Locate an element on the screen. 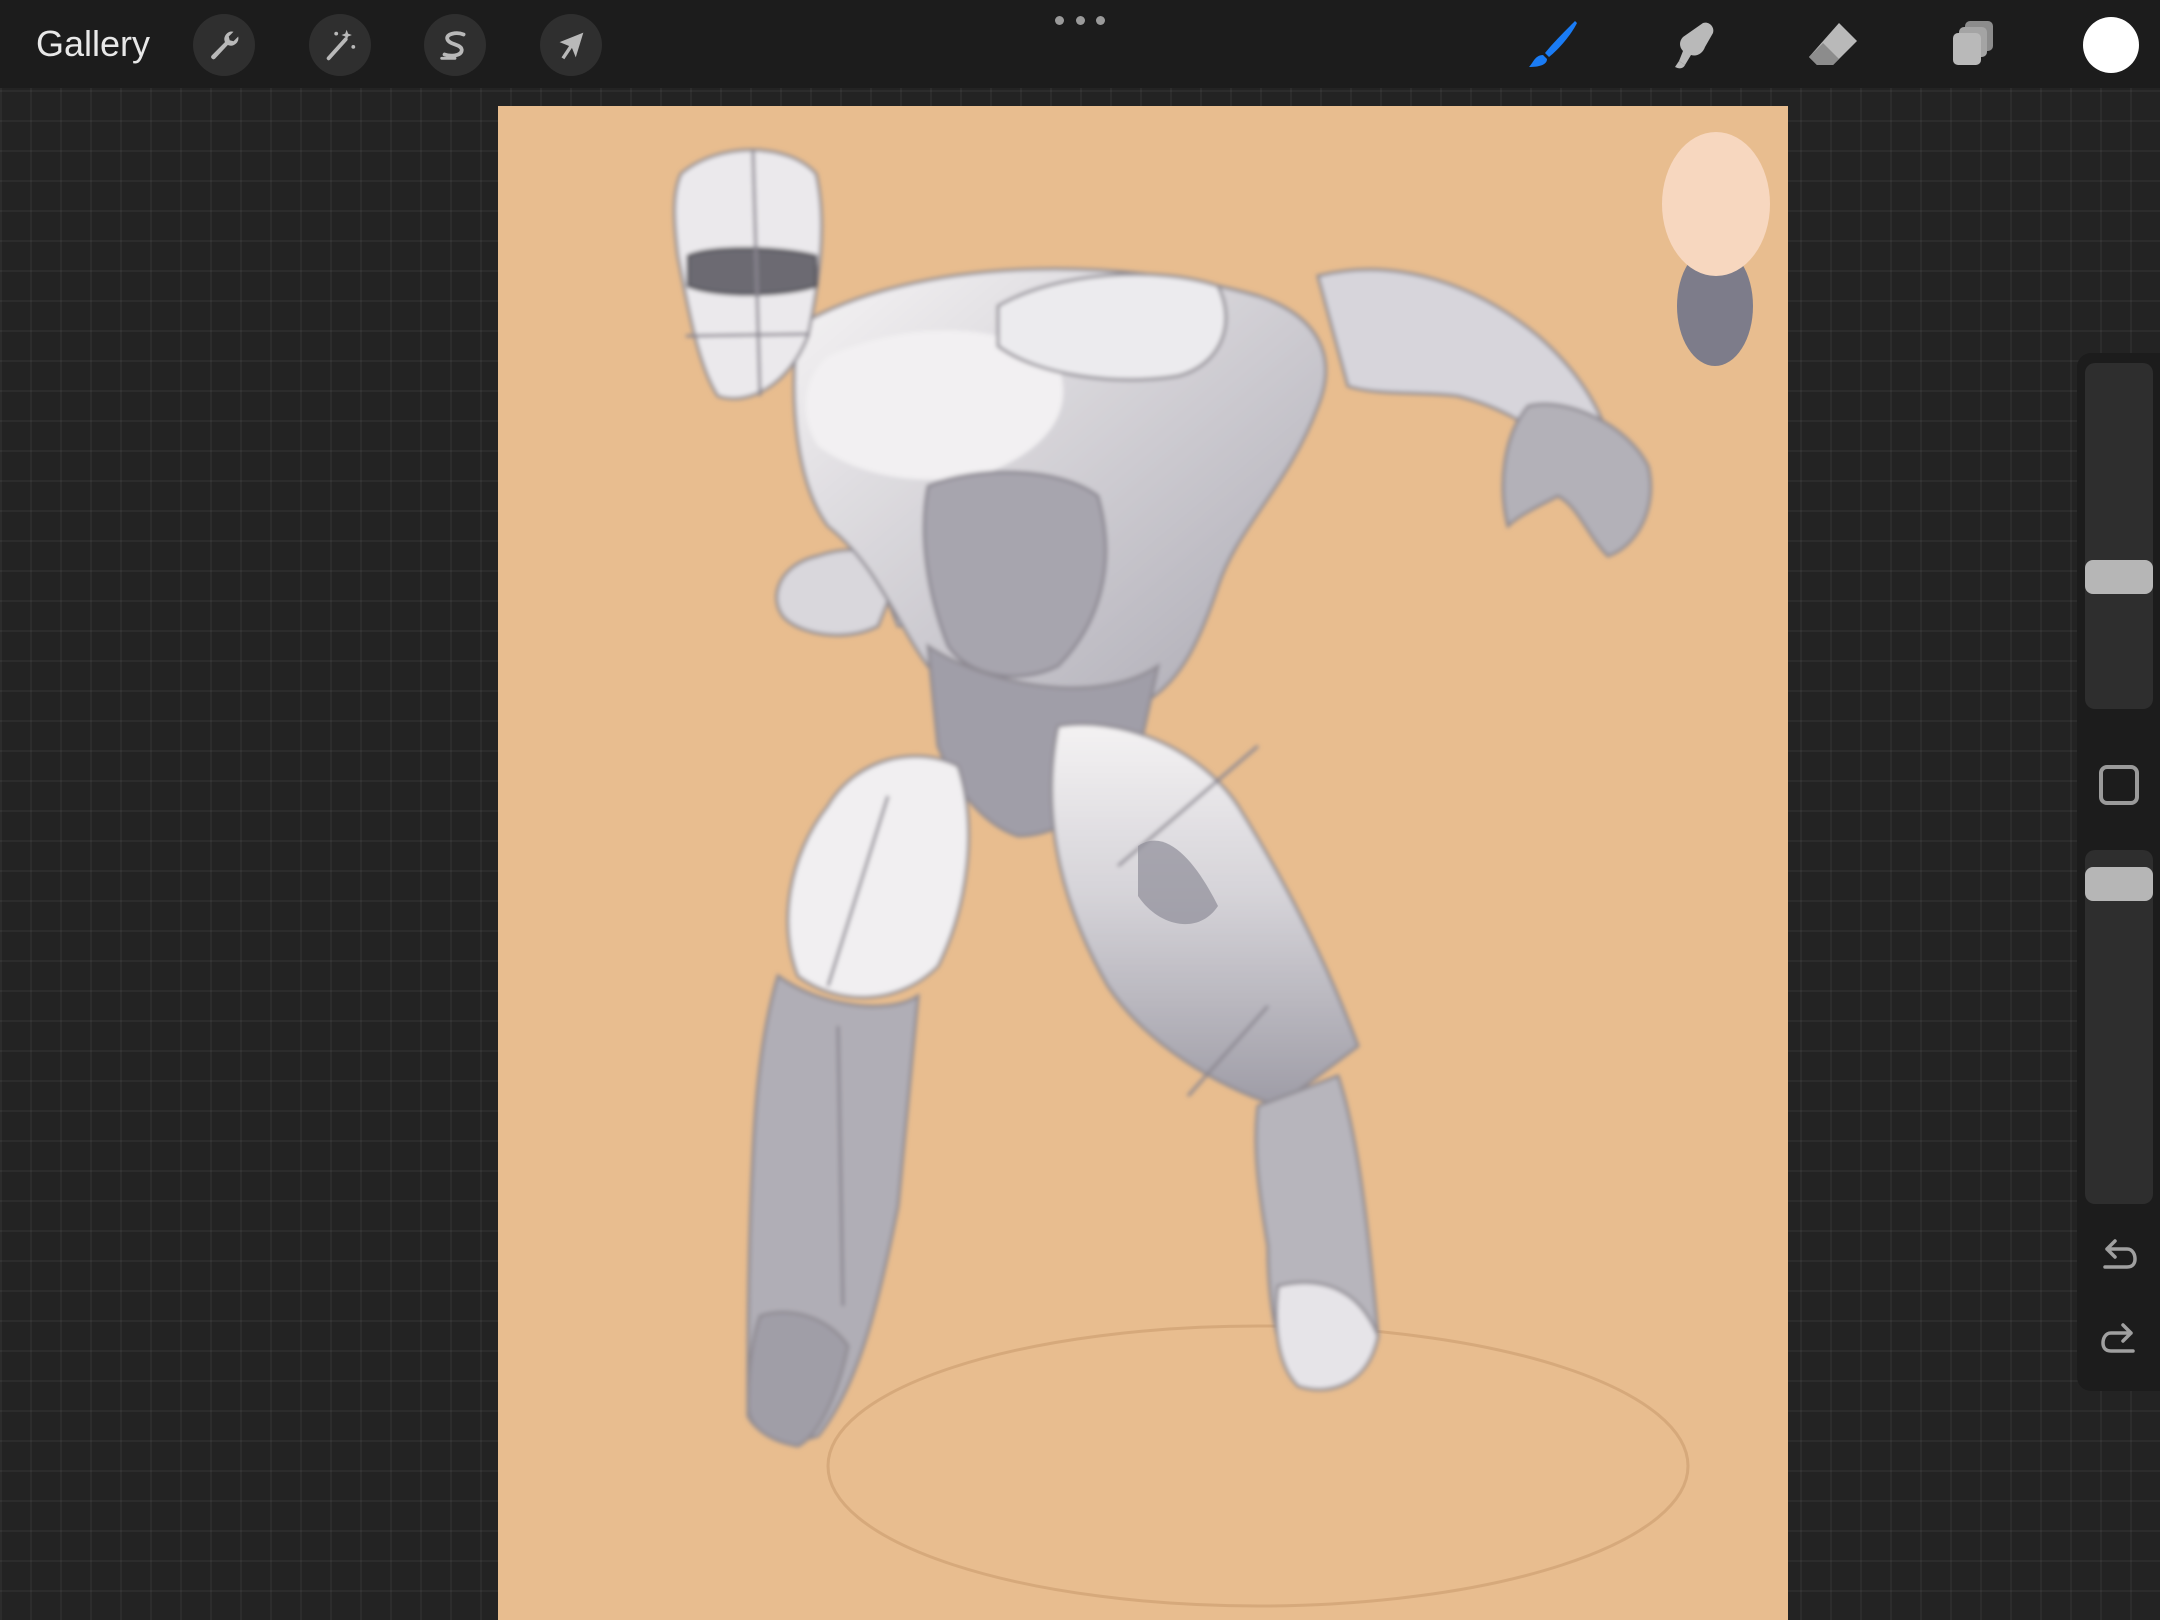 Image resolution: width=2160 pixels, height=1620 pixels. eraser-tool-button is located at coordinates (1833, 45).